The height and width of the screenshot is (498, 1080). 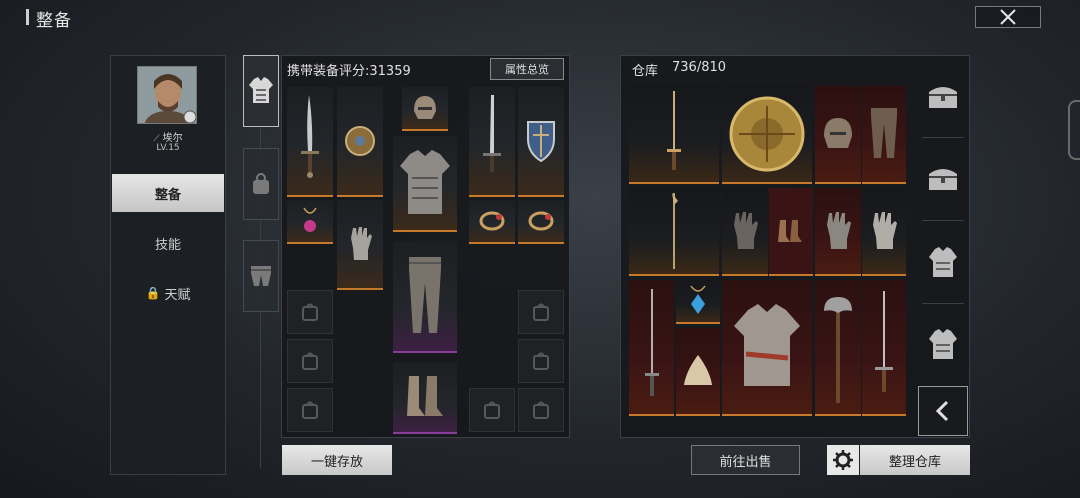 What do you see at coordinates (177, 295) in the screenshot?
I see `side-tab-talent-label: 天赋` at bounding box center [177, 295].